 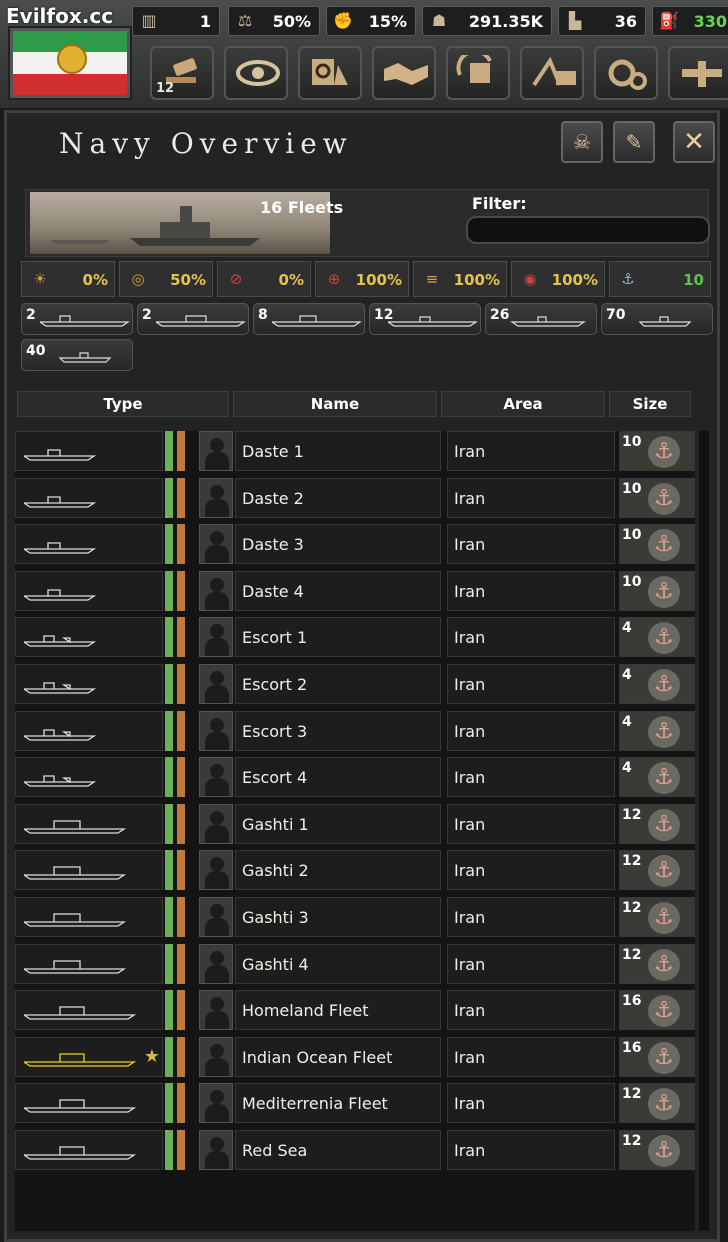 I want to click on stat-political-power: ▥ 1, so click(x=176, y=21).